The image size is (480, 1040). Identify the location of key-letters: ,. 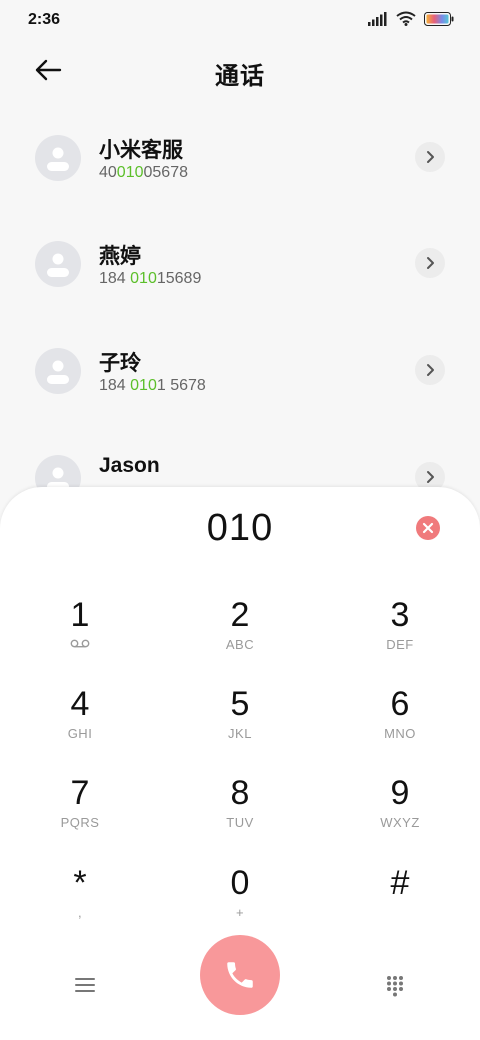
(80, 912).